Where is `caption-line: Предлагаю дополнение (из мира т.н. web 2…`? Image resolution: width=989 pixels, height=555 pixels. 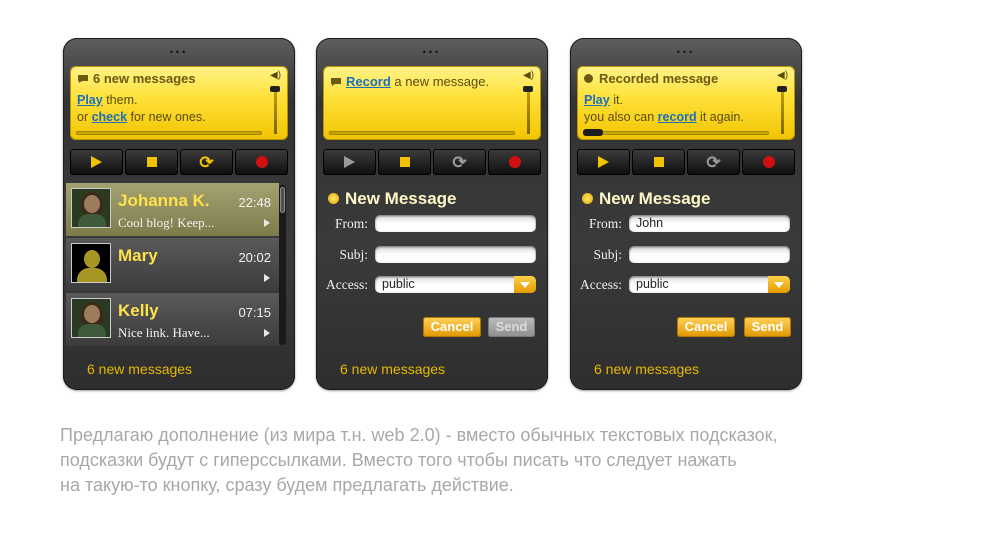 caption-line: Предлагаю дополнение (из мира т.н. web 2… is located at coordinates (419, 435).